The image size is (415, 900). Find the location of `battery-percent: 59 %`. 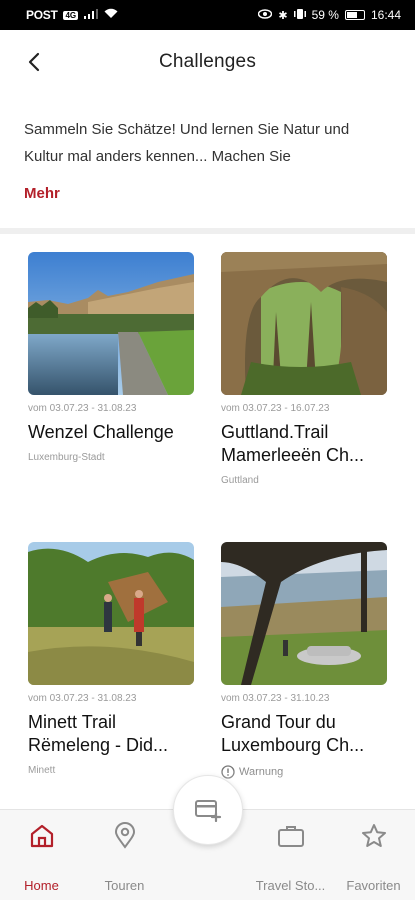

battery-percent: 59 % is located at coordinates (325, 15).